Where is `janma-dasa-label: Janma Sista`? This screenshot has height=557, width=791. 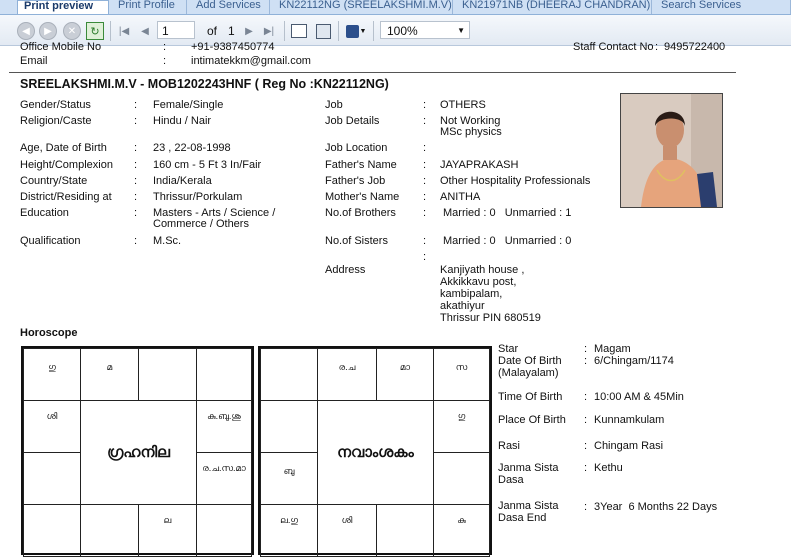
janma-dasa-label: Janma Sista is located at coordinates (528, 468).